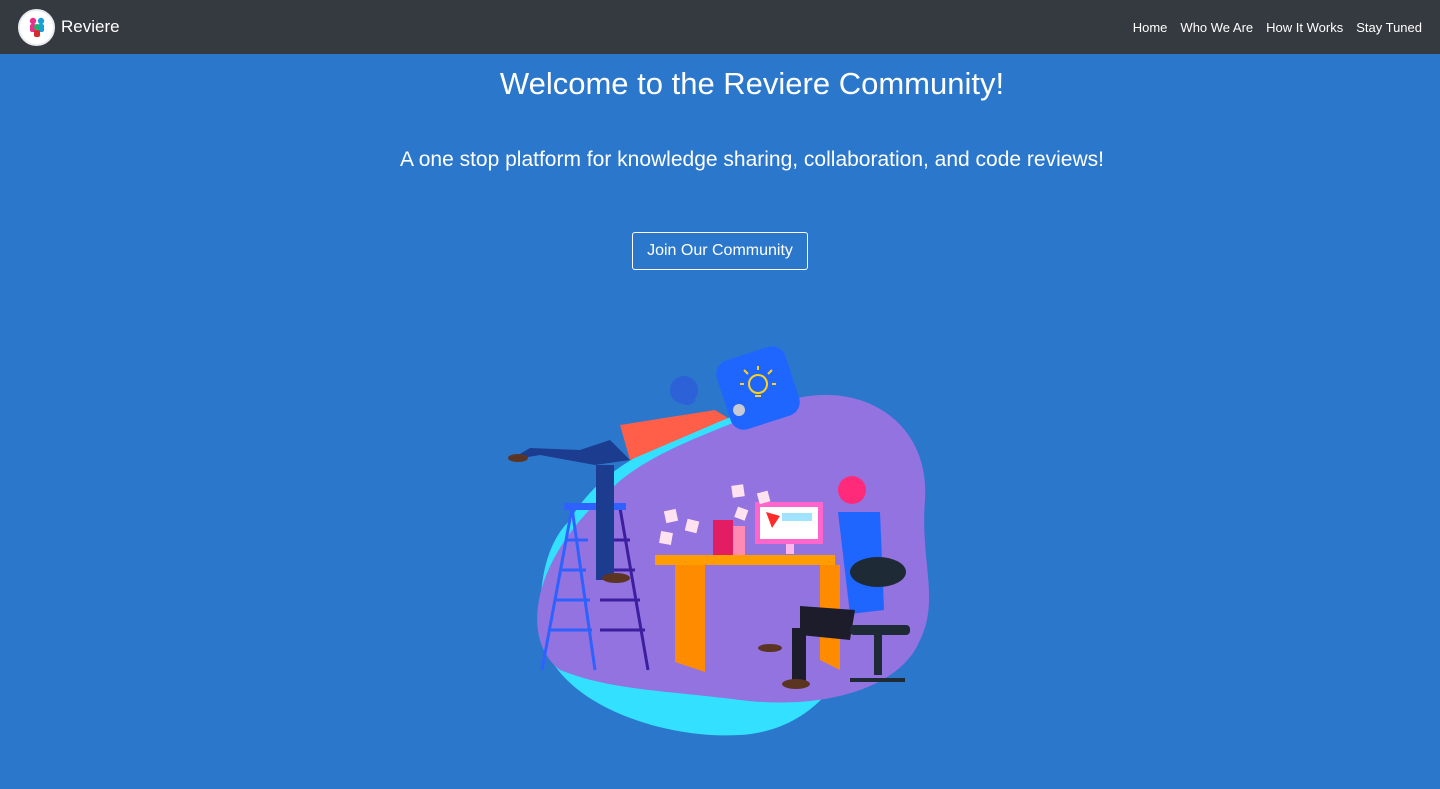 The height and width of the screenshot is (789, 1440). I want to click on nav-stay-tuned: Stay Tuned, so click(1389, 27).